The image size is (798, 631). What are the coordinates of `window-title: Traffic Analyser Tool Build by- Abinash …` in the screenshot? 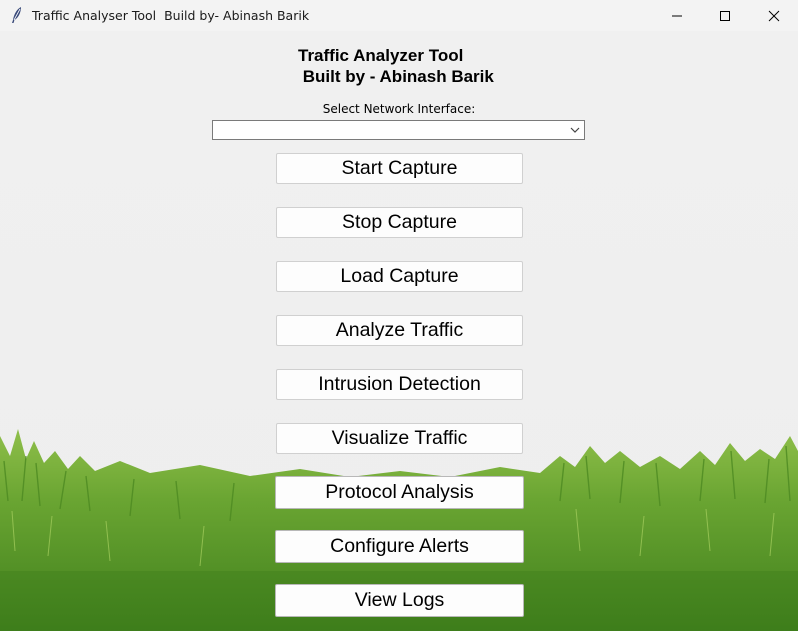 It's located at (171, 15).